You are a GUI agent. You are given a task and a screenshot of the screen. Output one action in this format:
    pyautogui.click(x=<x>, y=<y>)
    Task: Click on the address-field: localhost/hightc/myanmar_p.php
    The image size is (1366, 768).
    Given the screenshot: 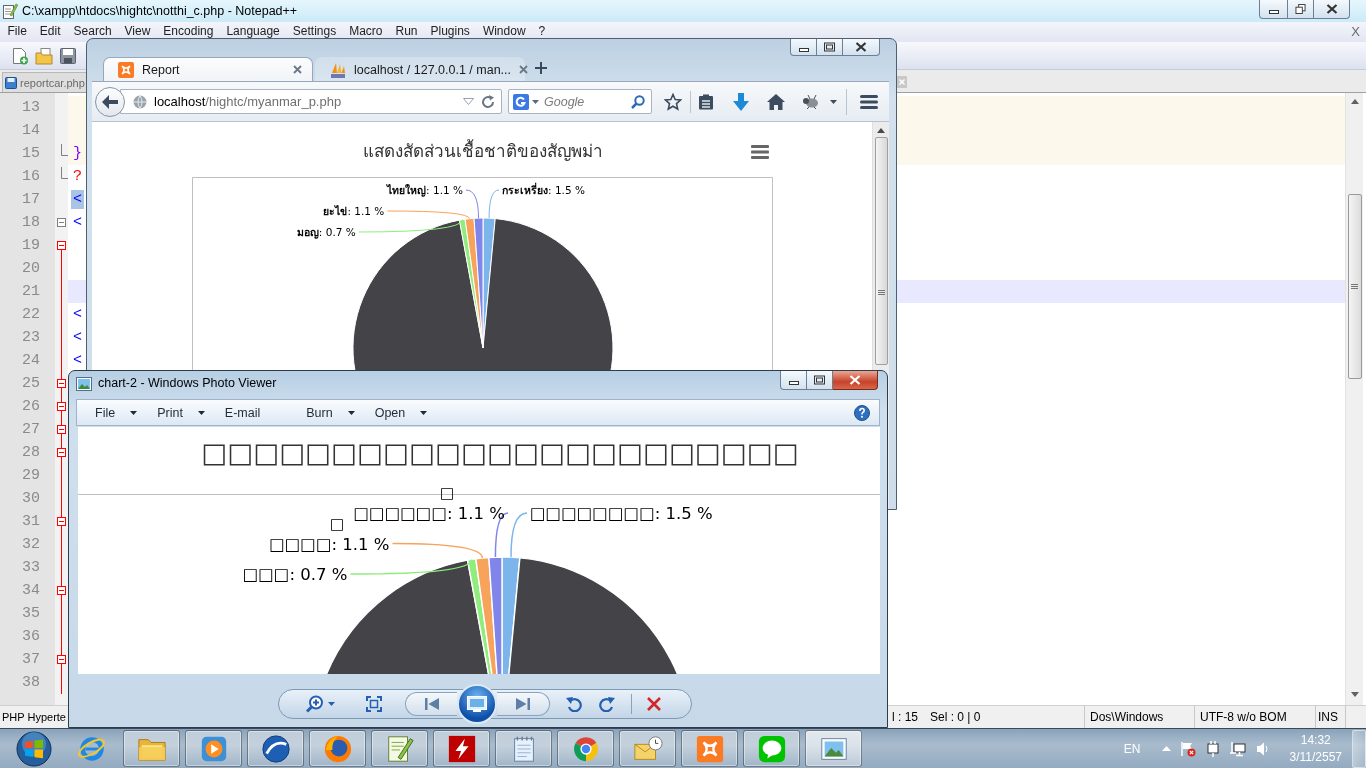 What is the action you would take?
    pyautogui.click(x=311, y=101)
    